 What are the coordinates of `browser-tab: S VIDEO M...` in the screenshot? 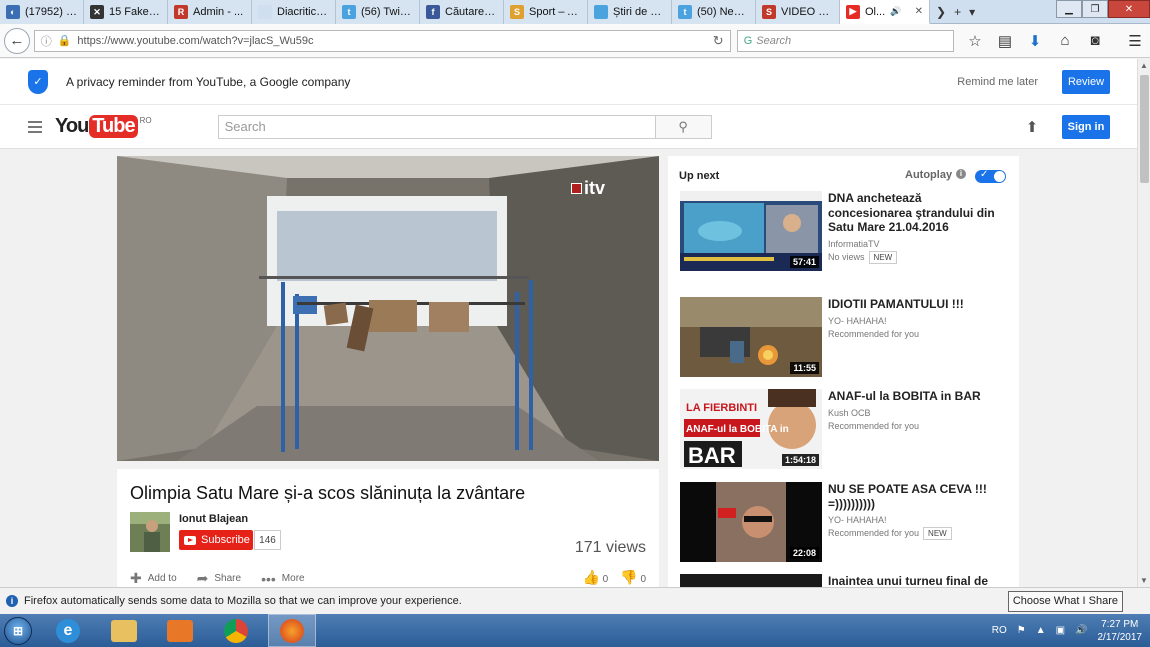 It's located at (798, 12).